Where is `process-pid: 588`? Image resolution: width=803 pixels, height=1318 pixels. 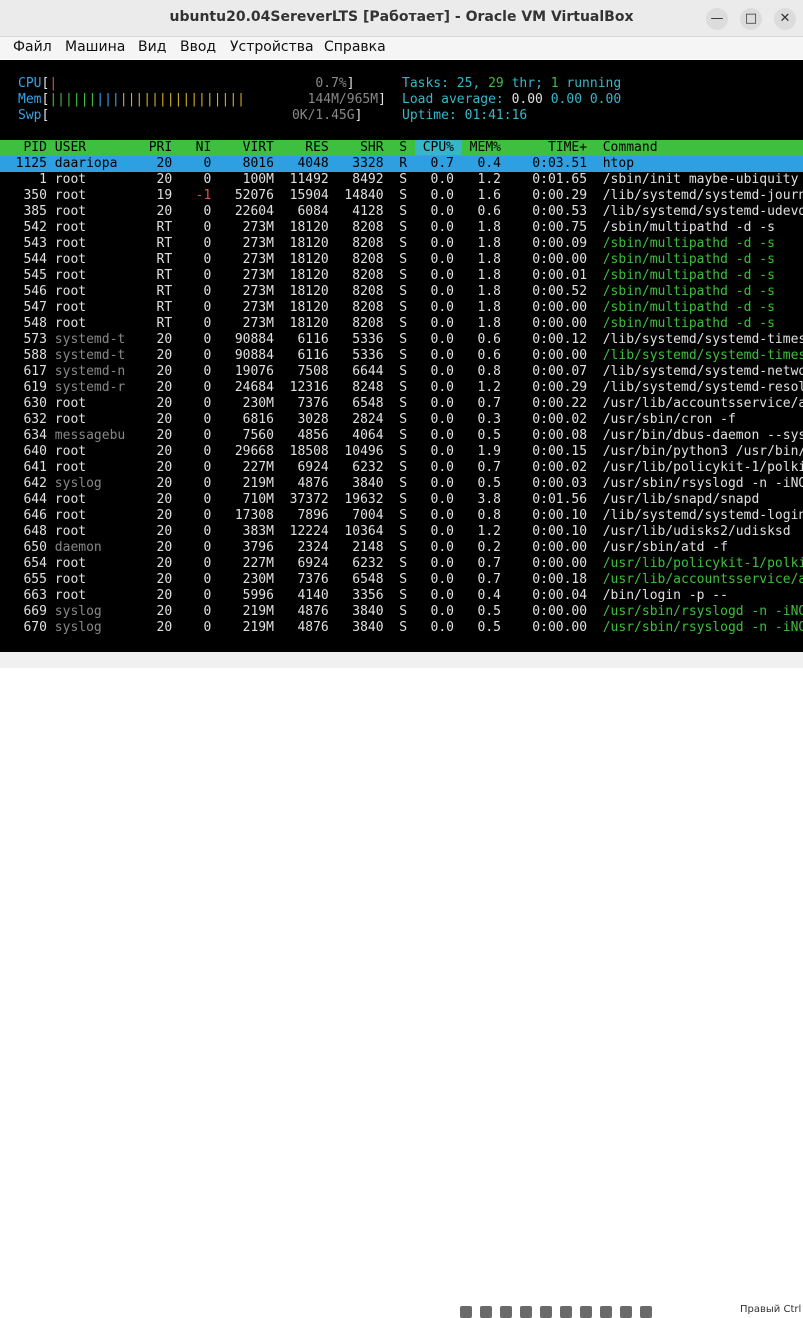
process-pid: 588 is located at coordinates (27, 355).